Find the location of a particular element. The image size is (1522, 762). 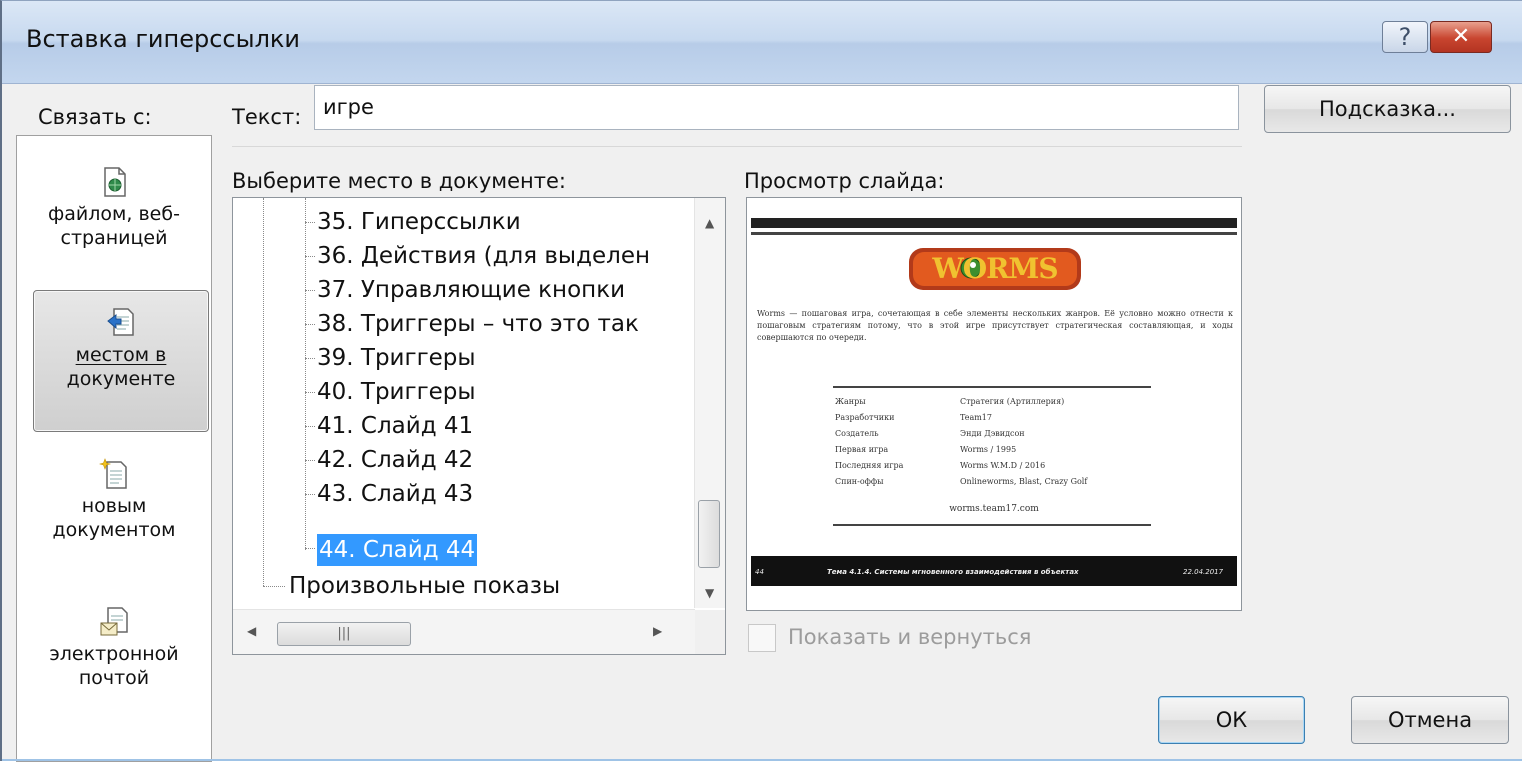

title-bar: Вставка гиперссылки ? ✕ is located at coordinates (762, 42).